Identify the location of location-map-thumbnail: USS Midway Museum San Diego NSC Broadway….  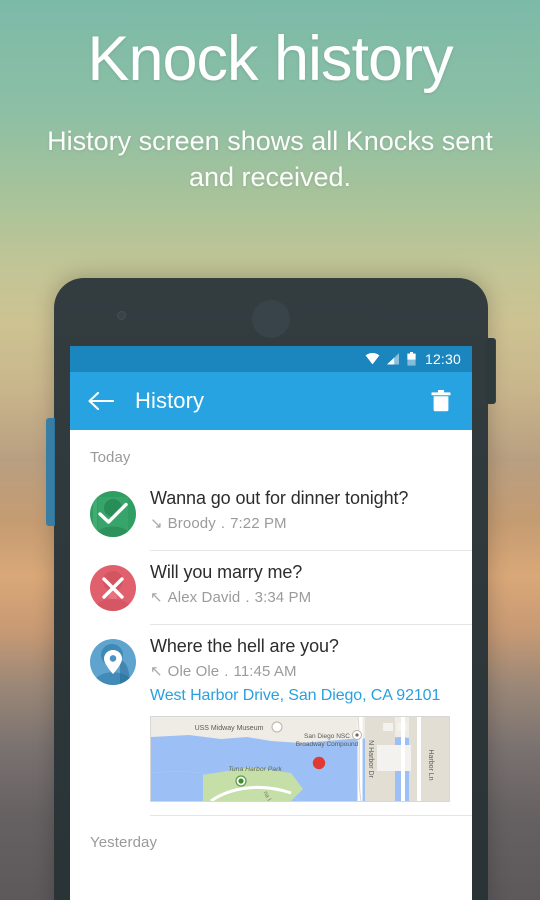
(300, 758).